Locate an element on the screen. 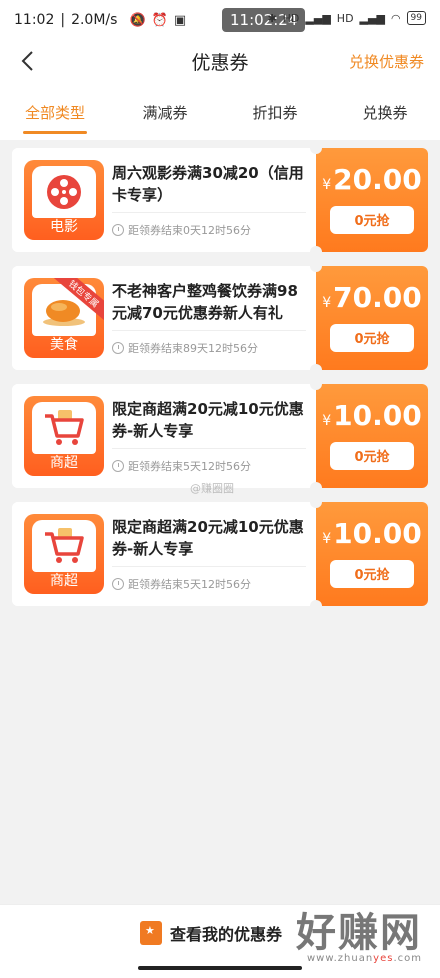  coupon-stub: ¥ 70.00 0元抢 is located at coordinates (369, 318).